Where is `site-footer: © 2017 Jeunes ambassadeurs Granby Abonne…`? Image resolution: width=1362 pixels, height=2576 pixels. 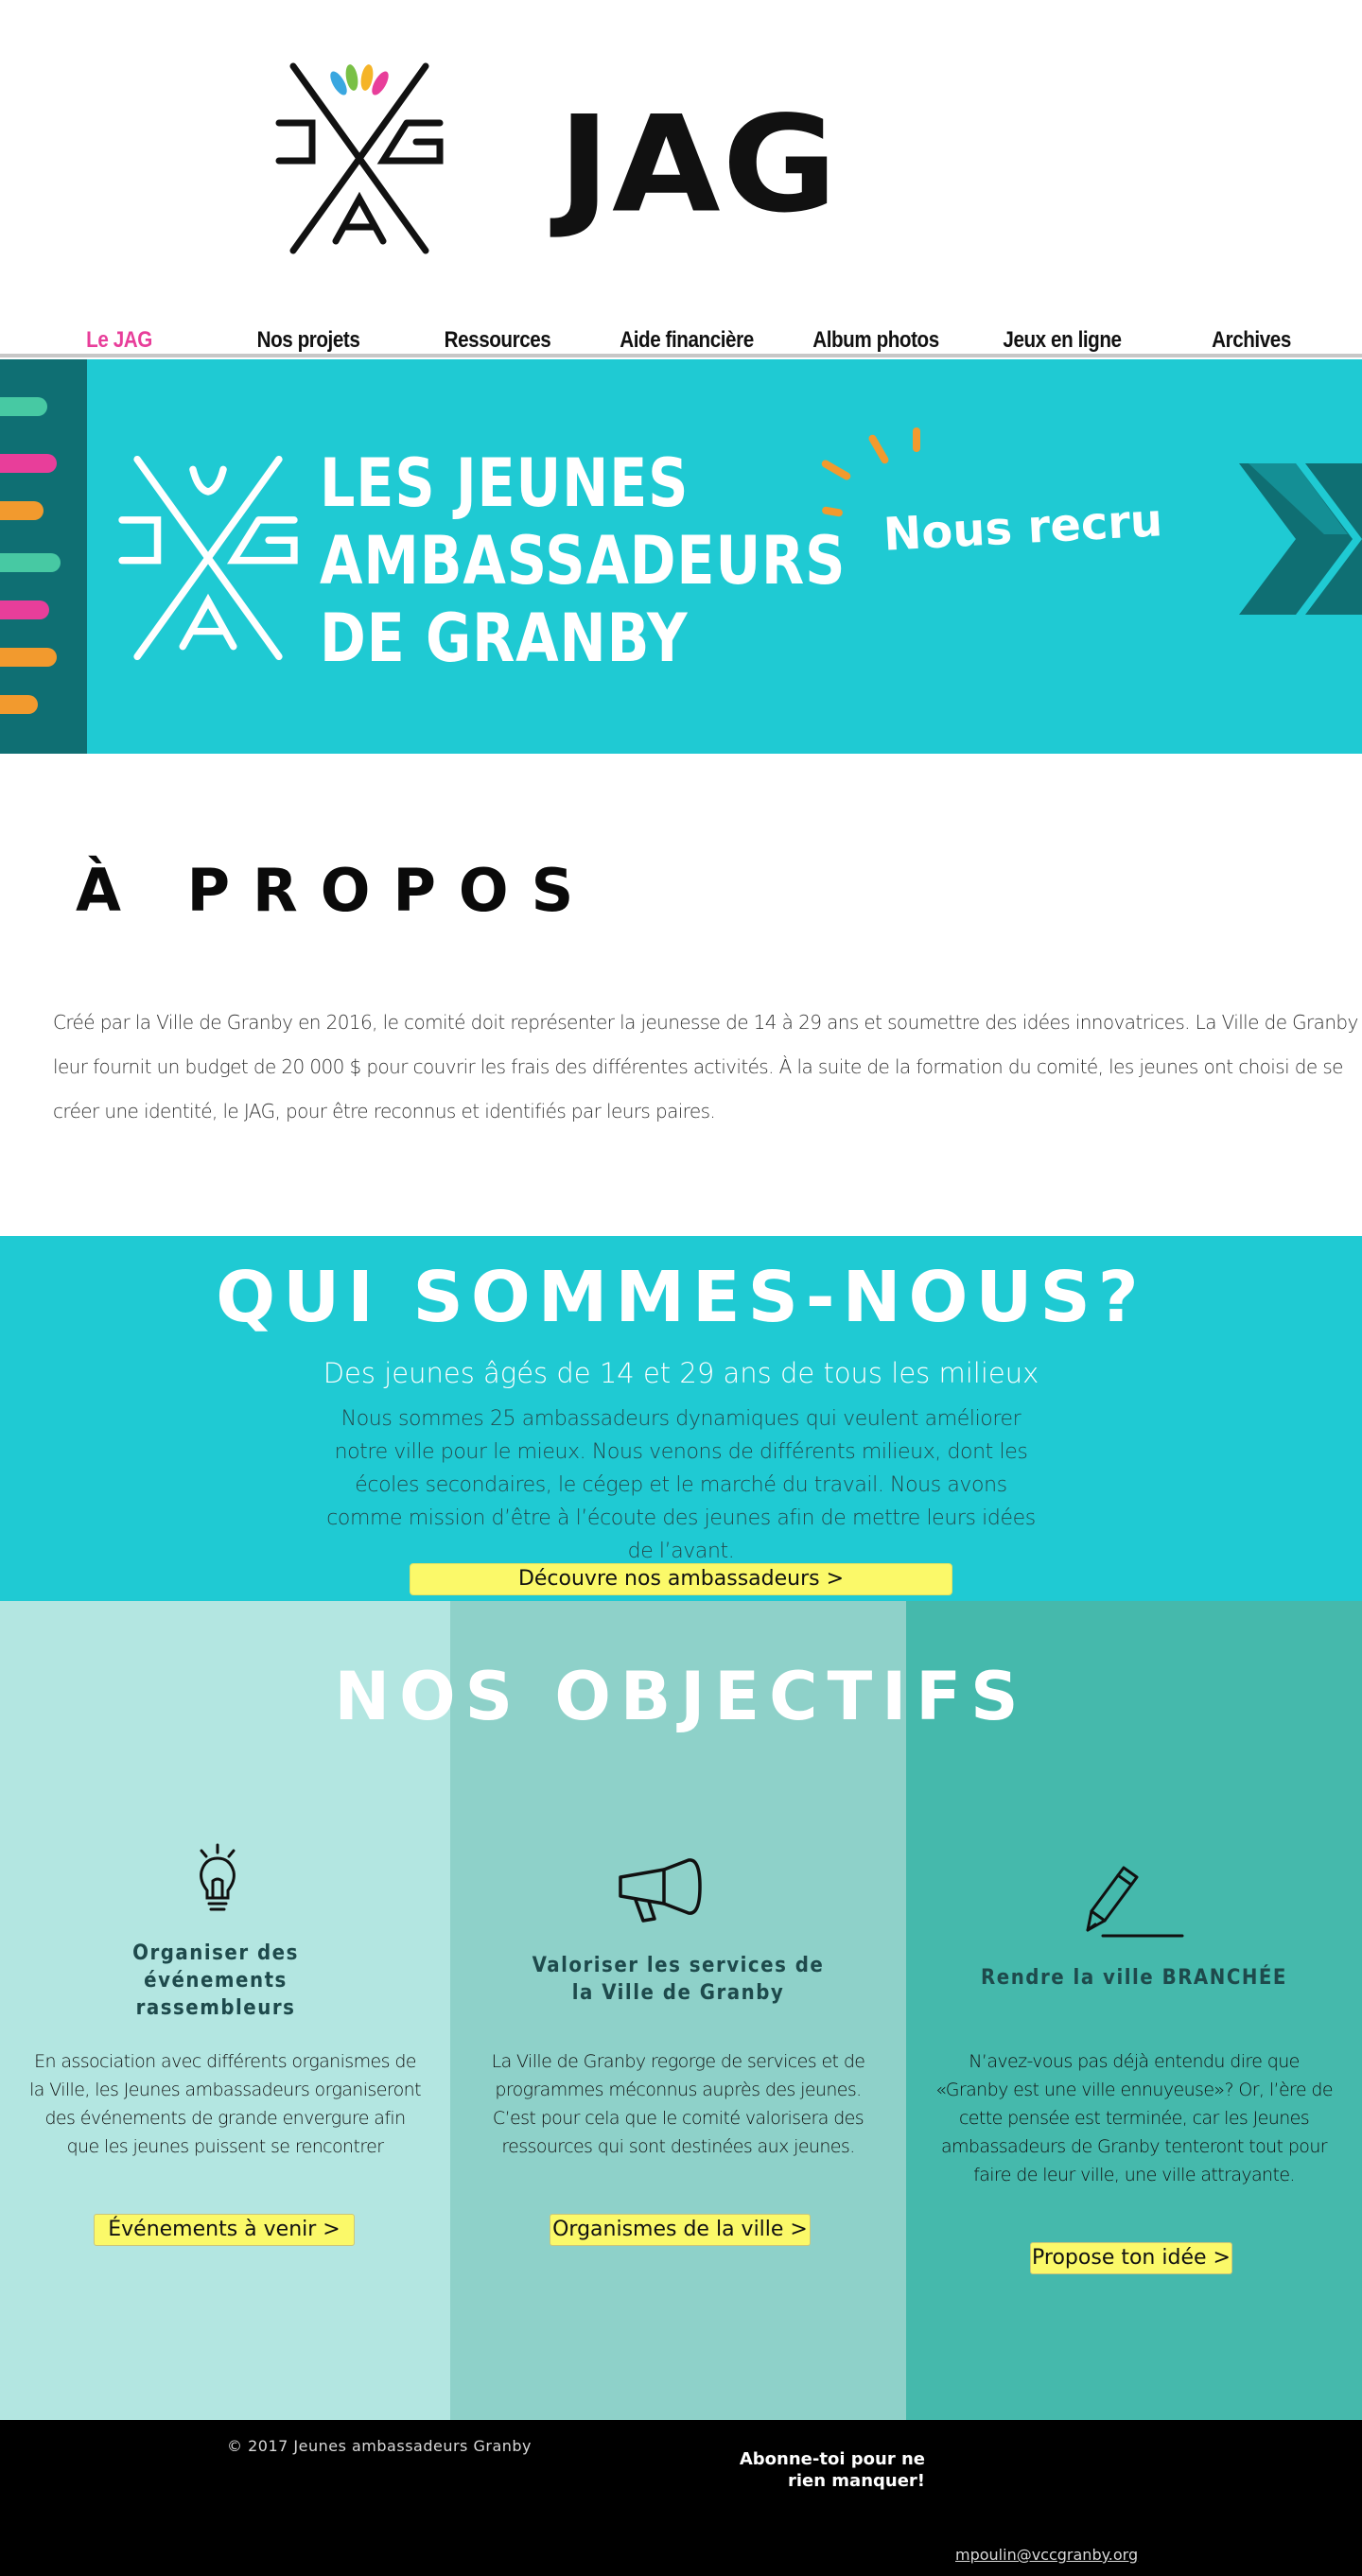 site-footer: © 2017 Jeunes ambassadeurs Granby Abonne… is located at coordinates (681, 2498).